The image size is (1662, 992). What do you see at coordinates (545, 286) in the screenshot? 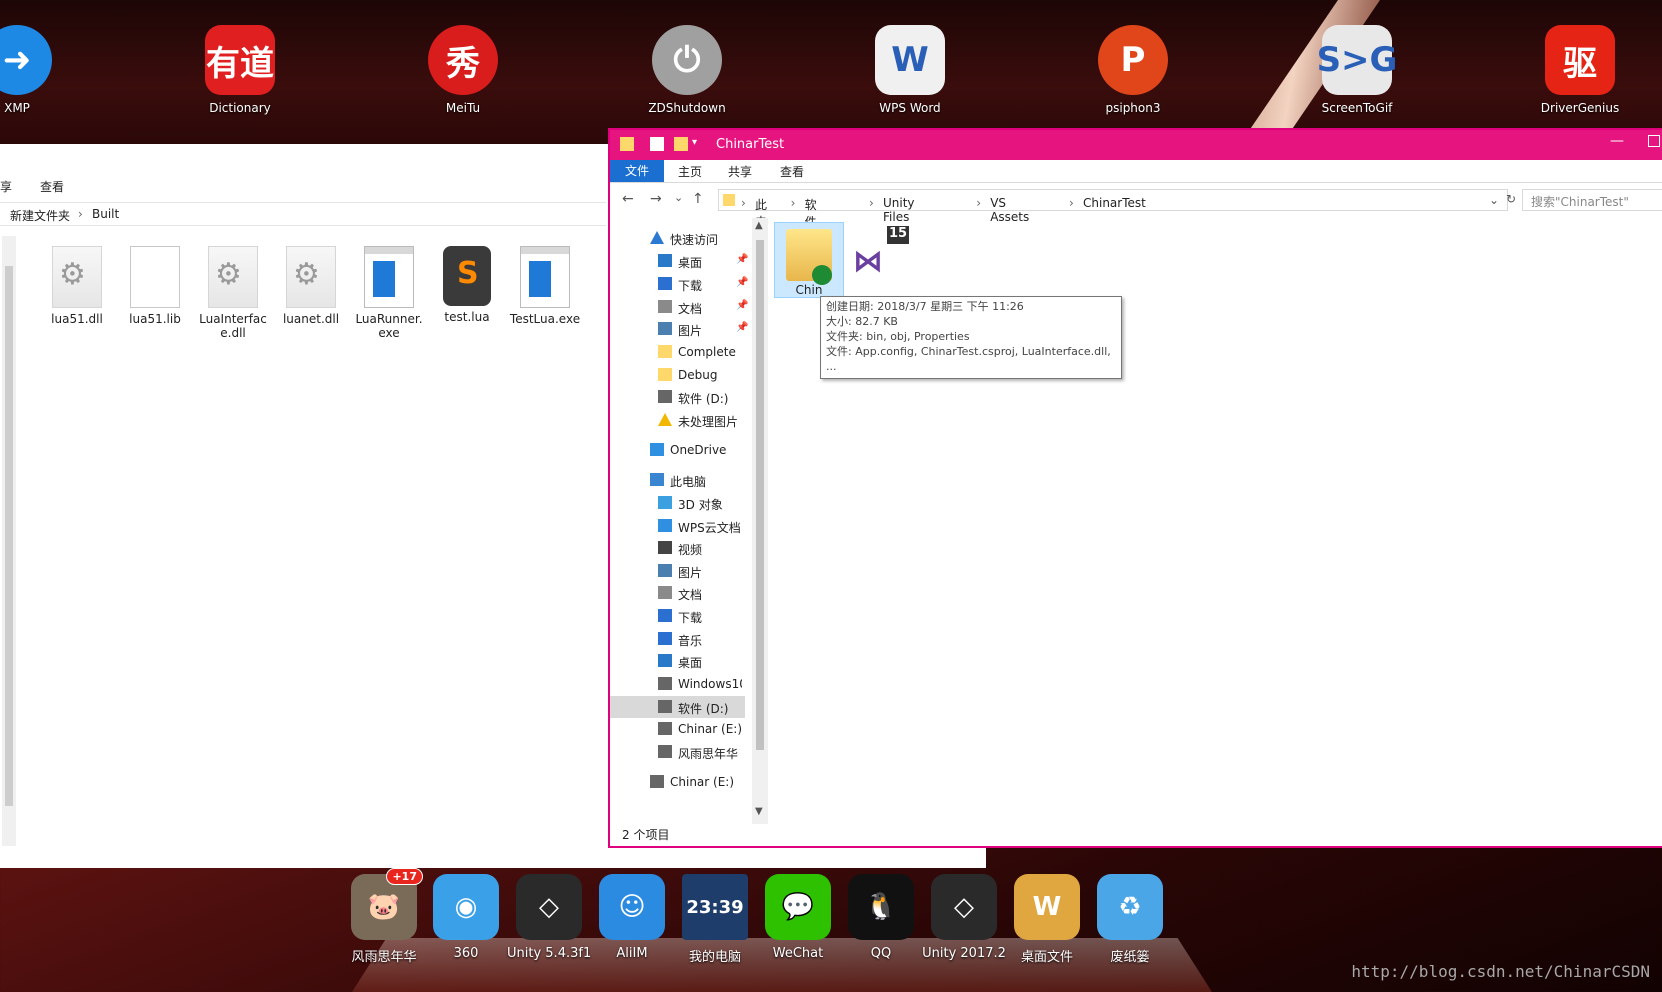
I see `file-item: TestLua.exe` at bounding box center [545, 286].